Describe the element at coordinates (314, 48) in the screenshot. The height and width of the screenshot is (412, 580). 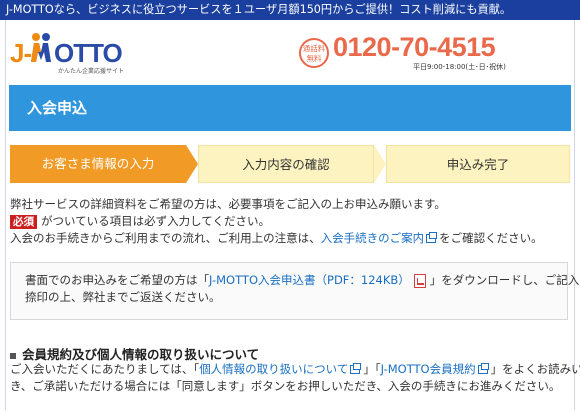
I see `toll-free-badge-line1: 通話料` at that location.